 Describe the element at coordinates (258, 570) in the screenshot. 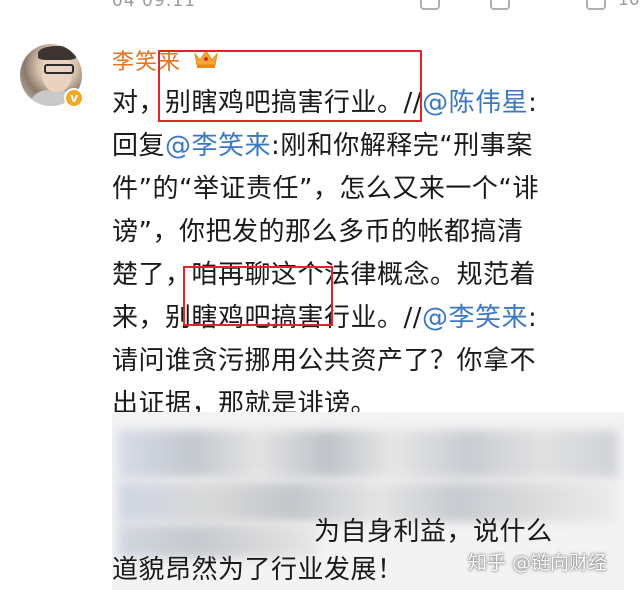

I see `quoted-post-text: 道貌昂然为了行业发展！` at that location.